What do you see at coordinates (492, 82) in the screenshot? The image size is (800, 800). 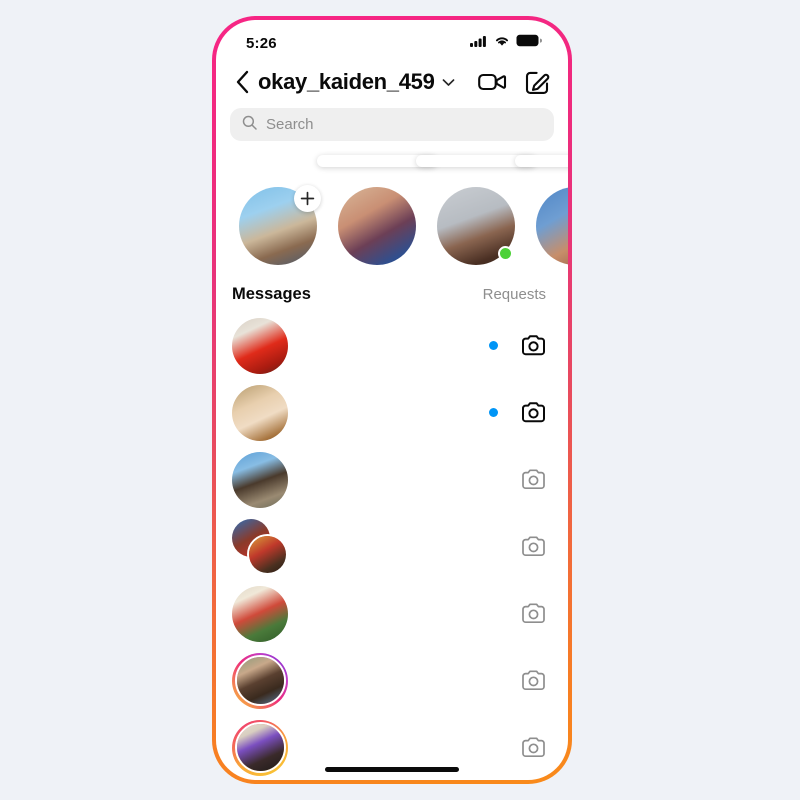 I see `video-camera-icon` at bounding box center [492, 82].